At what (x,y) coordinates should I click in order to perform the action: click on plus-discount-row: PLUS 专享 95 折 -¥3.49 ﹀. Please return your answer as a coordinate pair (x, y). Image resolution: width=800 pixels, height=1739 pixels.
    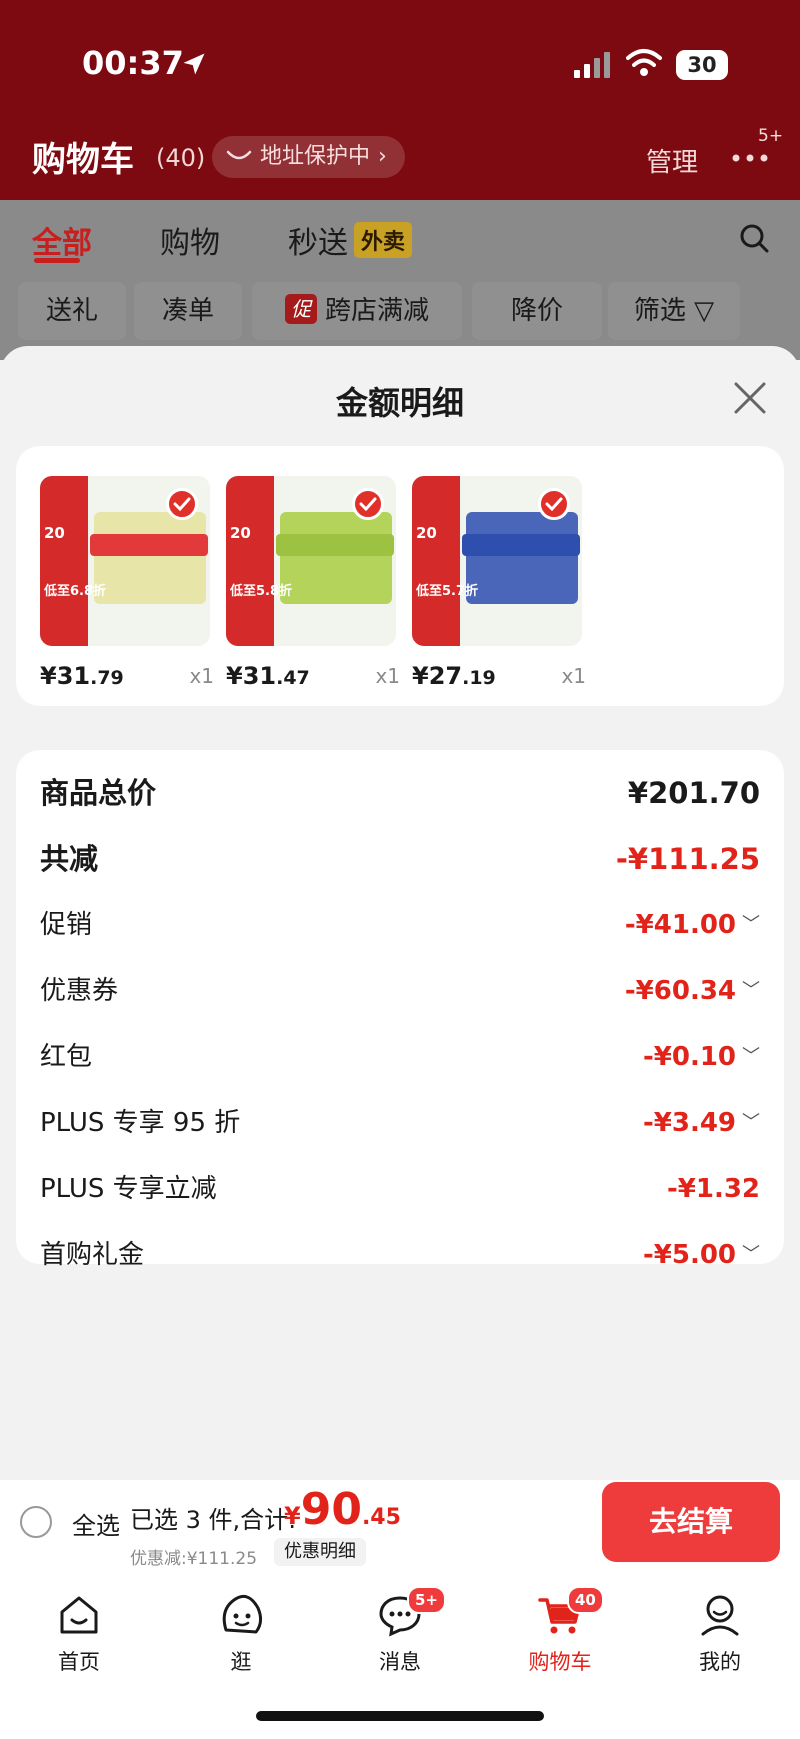
    Looking at the image, I should click on (400, 1123).